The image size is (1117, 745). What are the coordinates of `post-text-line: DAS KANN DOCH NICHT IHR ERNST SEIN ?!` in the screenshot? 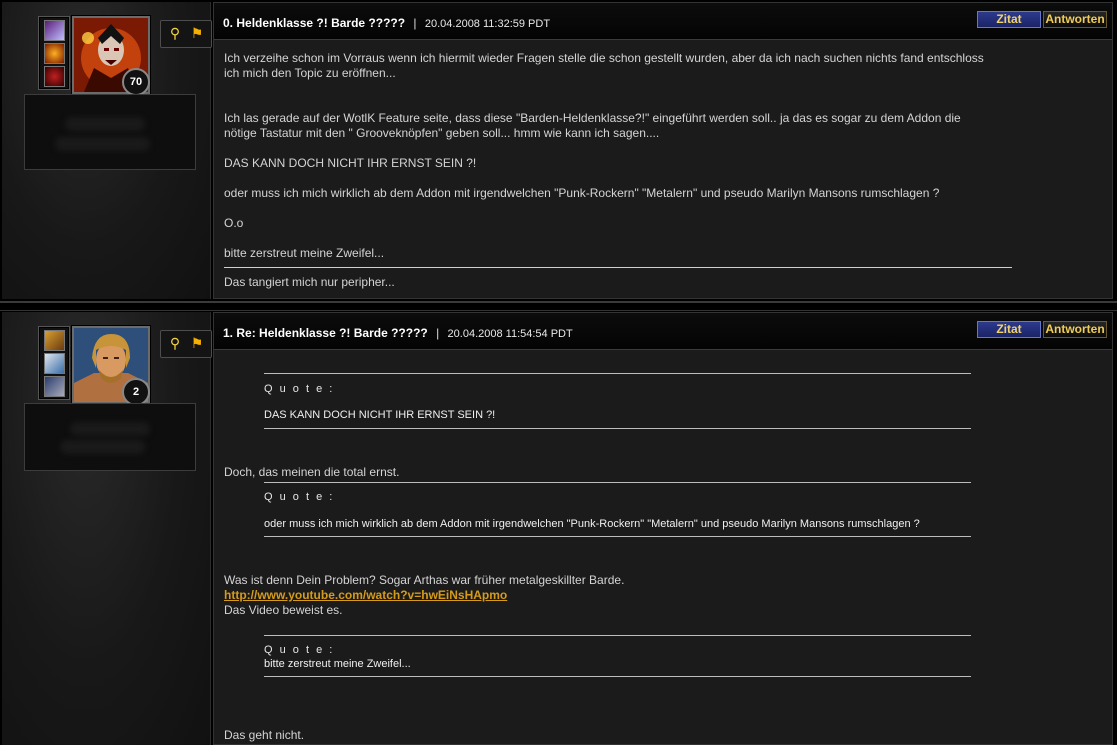 It's located at (350, 163).